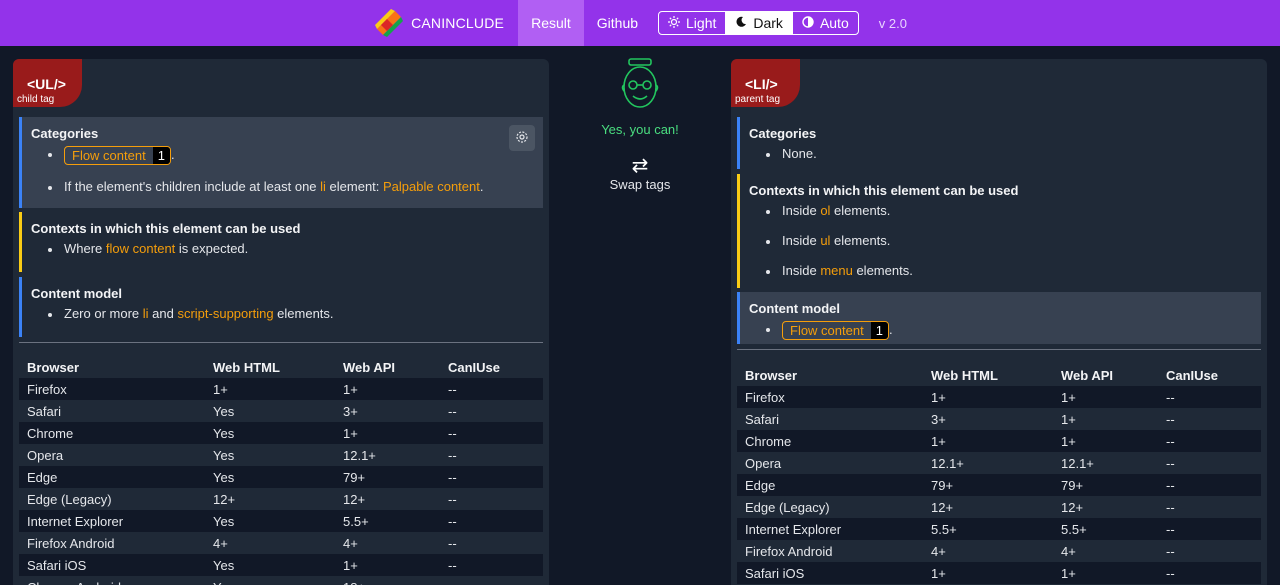 Image resolution: width=1280 pixels, height=585 pixels. I want to click on section-title: Categories, so click(783, 133).